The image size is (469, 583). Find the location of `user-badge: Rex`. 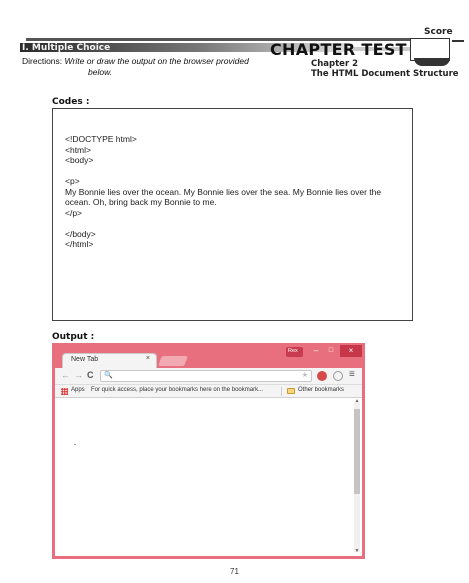

user-badge: Rex is located at coordinates (294, 352).